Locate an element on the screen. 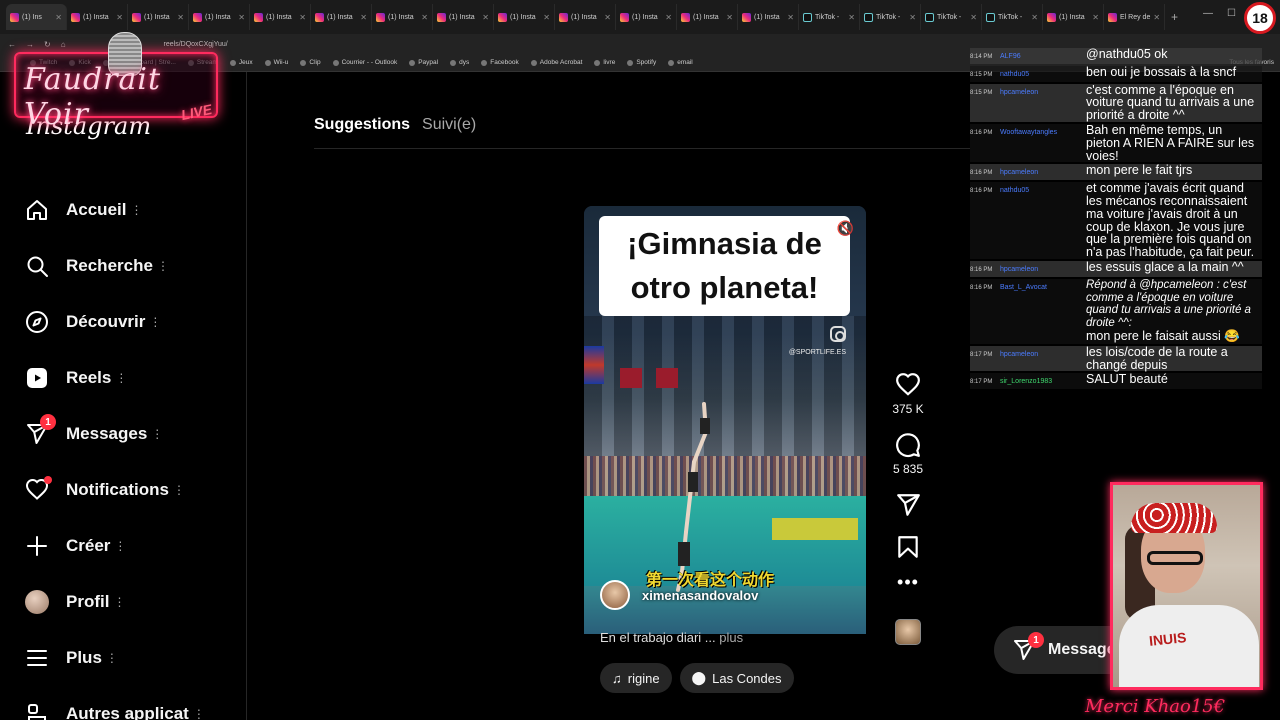  new-tab-icon: + is located at coordinates (1174, 17).